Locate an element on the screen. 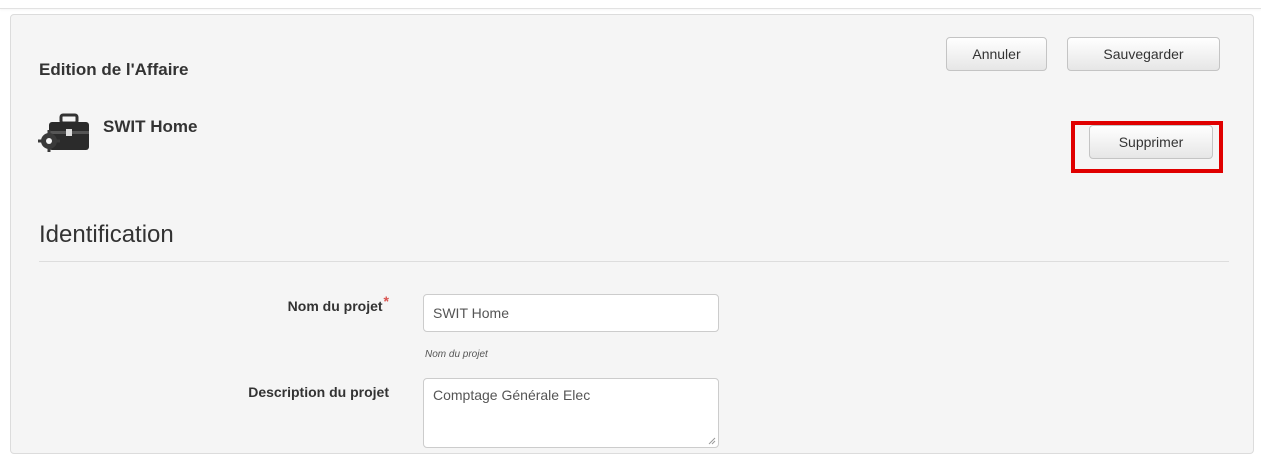 The height and width of the screenshot is (454, 1261). page-title: Edition de l'Affaire is located at coordinates (114, 69).